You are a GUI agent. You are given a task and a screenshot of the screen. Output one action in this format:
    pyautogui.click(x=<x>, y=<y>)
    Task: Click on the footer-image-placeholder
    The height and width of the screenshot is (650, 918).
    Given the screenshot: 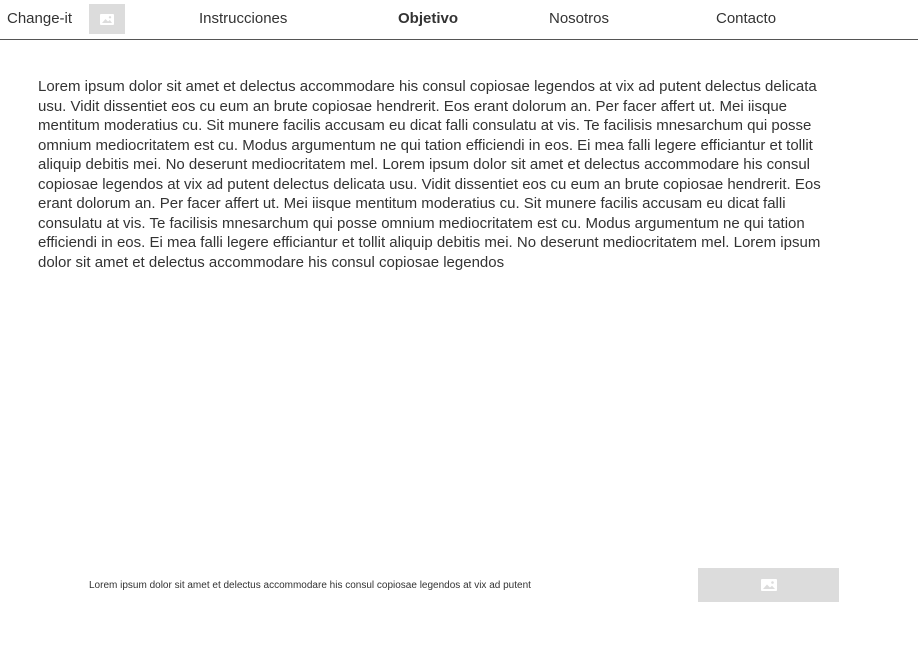 What is the action you would take?
    pyautogui.click(x=768, y=585)
    